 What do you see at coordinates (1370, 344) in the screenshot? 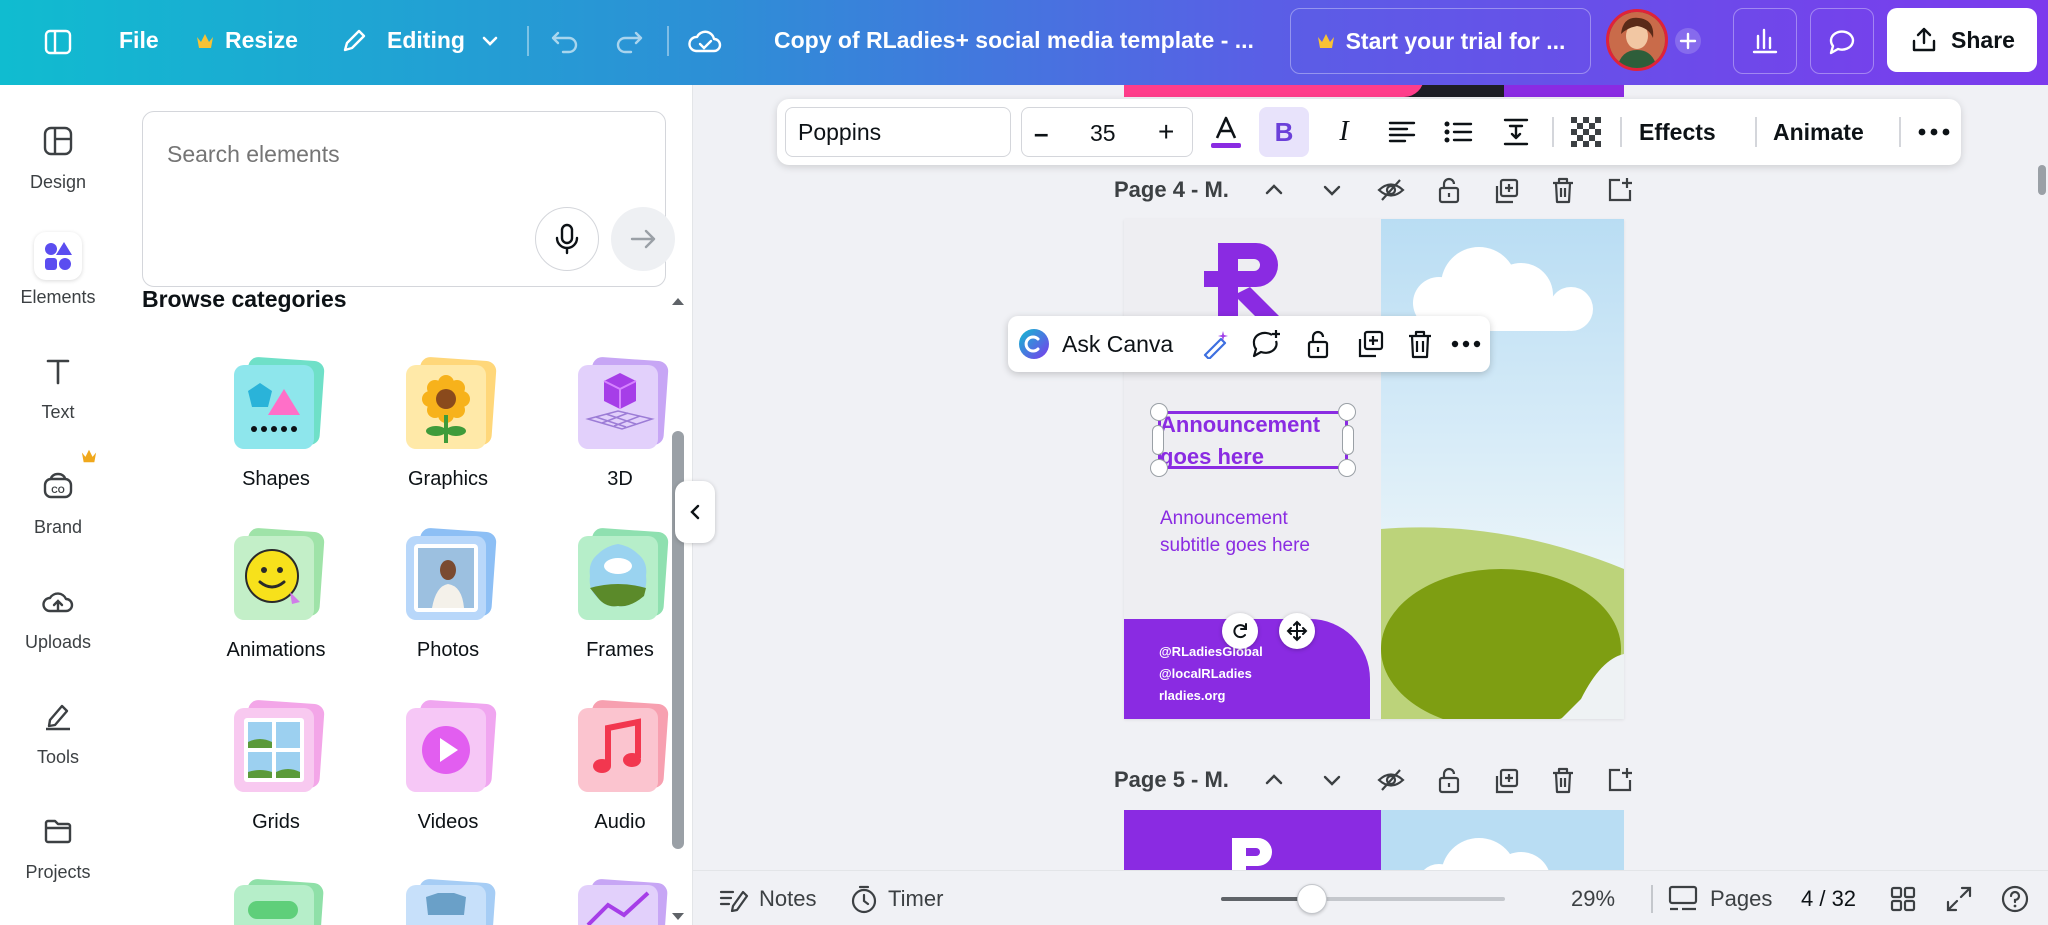
I see `duplicate-element-button` at bounding box center [1370, 344].